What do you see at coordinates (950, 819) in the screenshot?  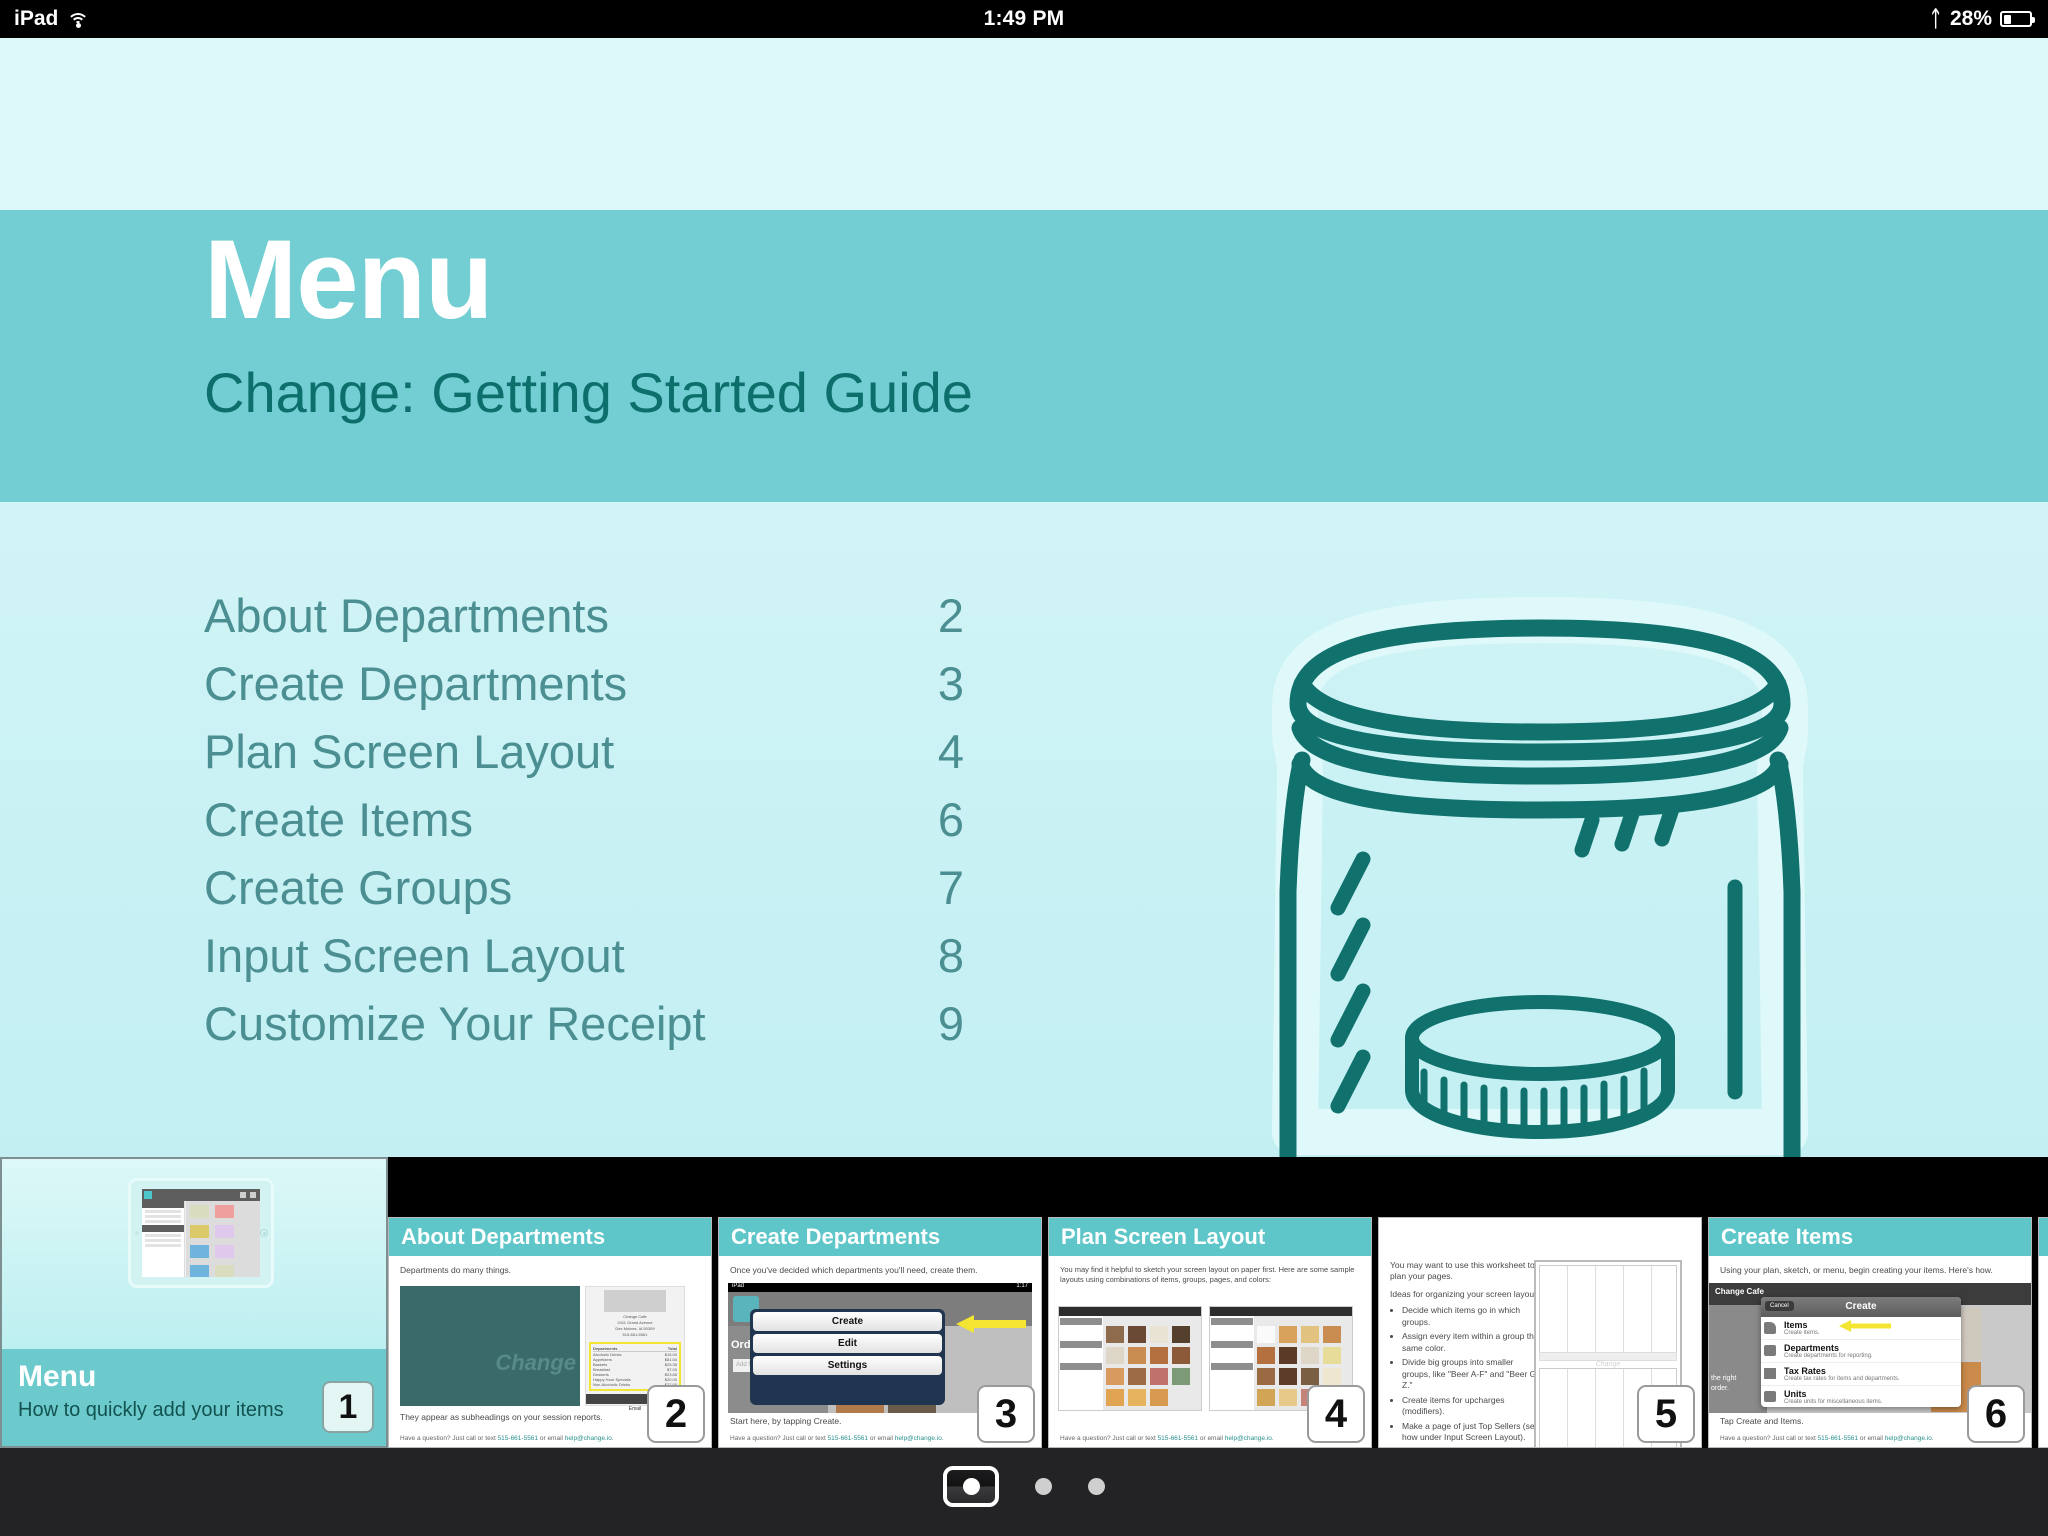 I see `toc-page: 6` at bounding box center [950, 819].